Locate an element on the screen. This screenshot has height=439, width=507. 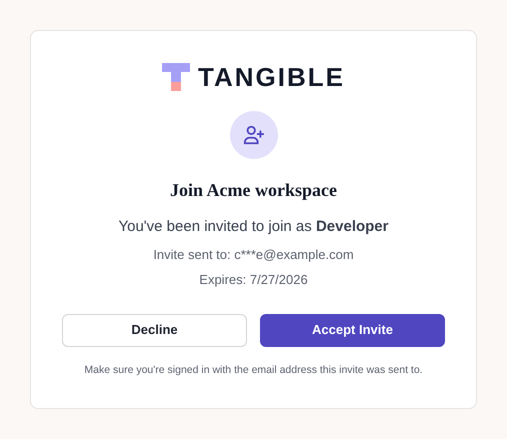
invite-detail: Expires: 7/27/2026 is located at coordinates (253, 280).